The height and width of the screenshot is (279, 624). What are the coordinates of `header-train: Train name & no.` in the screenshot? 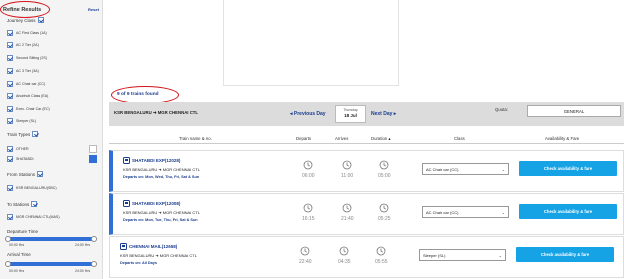 It's located at (195, 138).